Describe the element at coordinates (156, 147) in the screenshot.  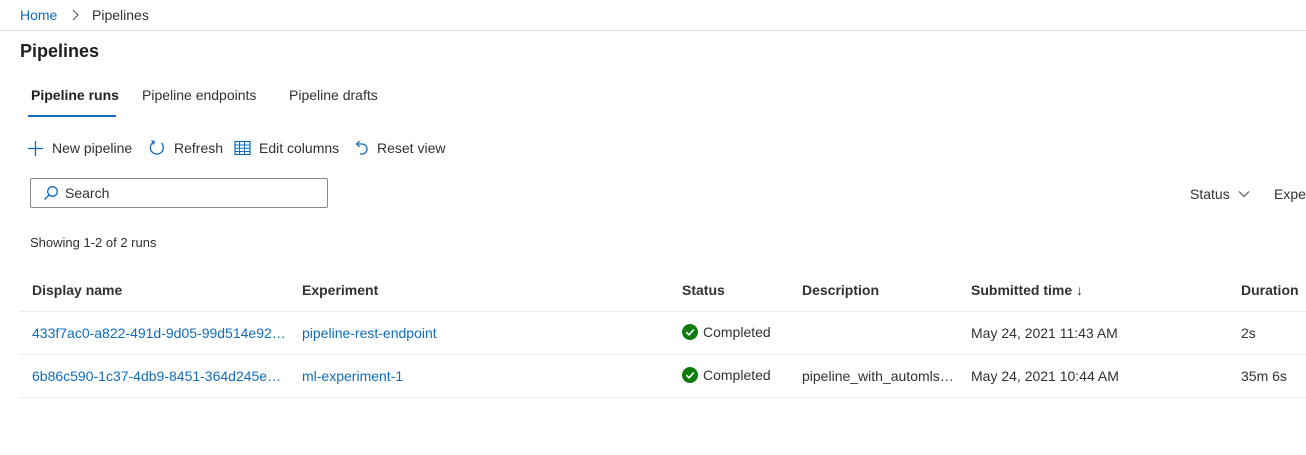
I see `refresh-icon` at that location.